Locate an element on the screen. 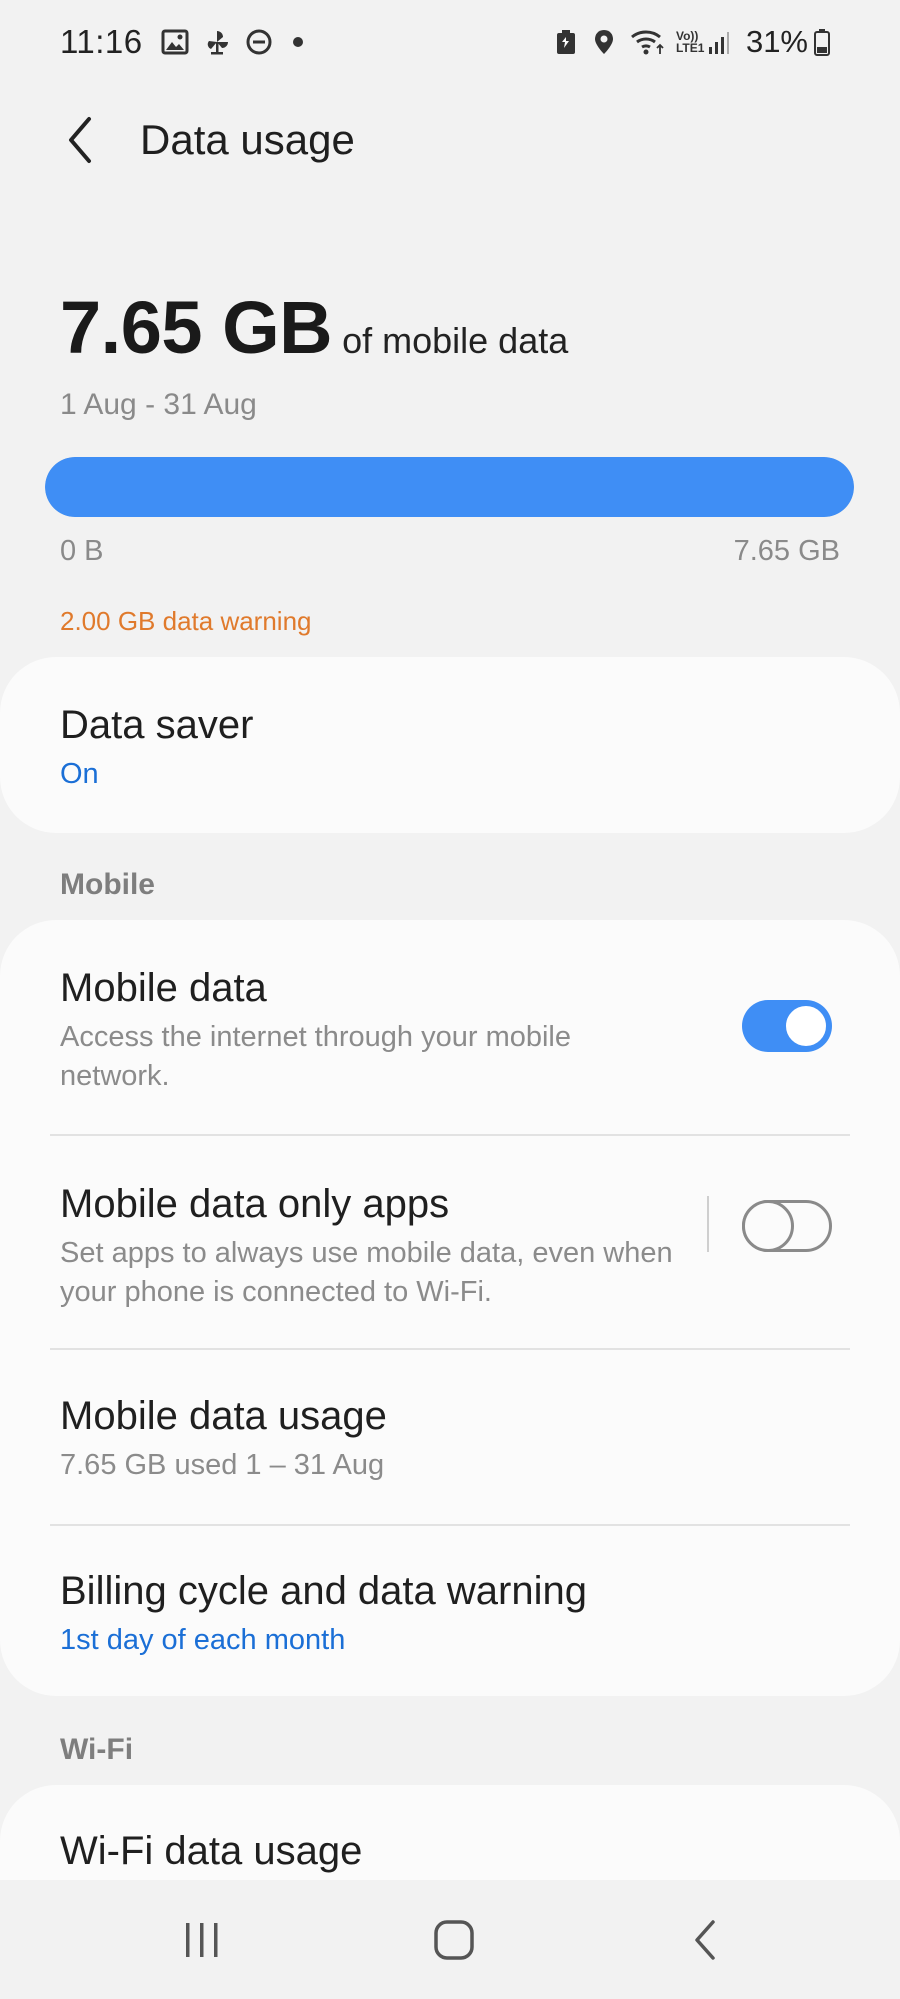 The image size is (900, 1999). mobile-data-title: Mobile data is located at coordinates (163, 988).